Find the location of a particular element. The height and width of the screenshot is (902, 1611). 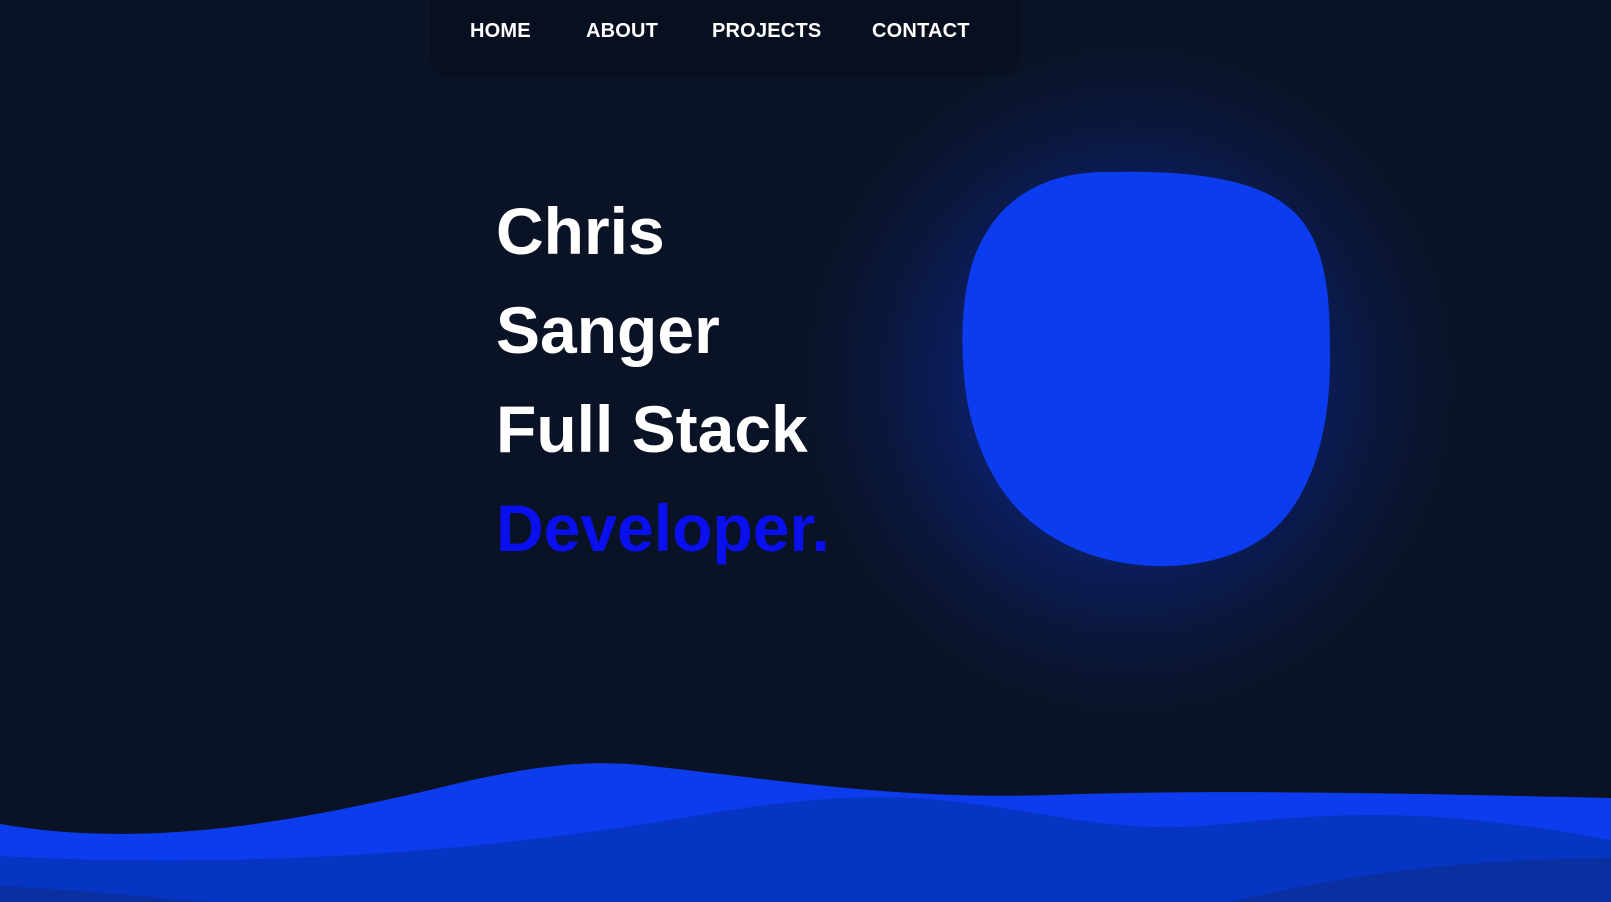

hero-first-name: Chris is located at coordinates (580, 231).